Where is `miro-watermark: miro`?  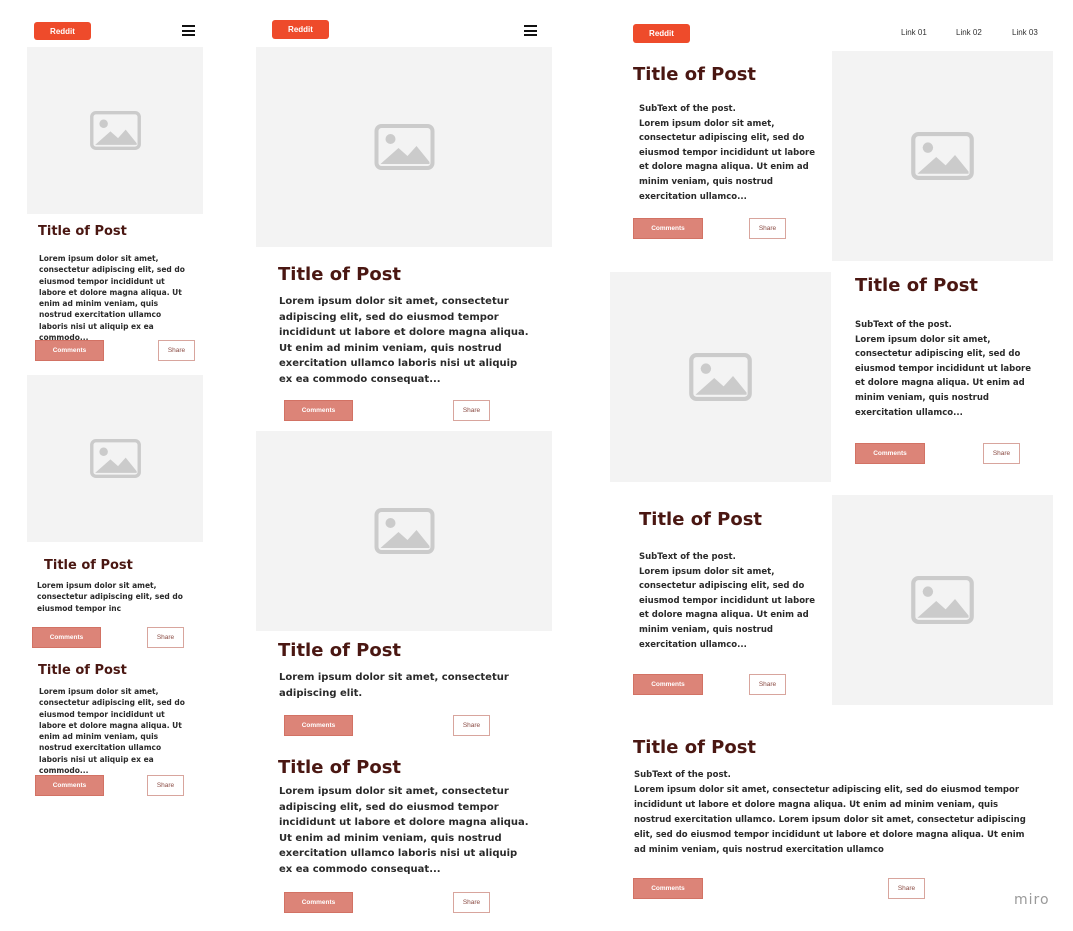
miro-watermark: miro is located at coordinates (1032, 900).